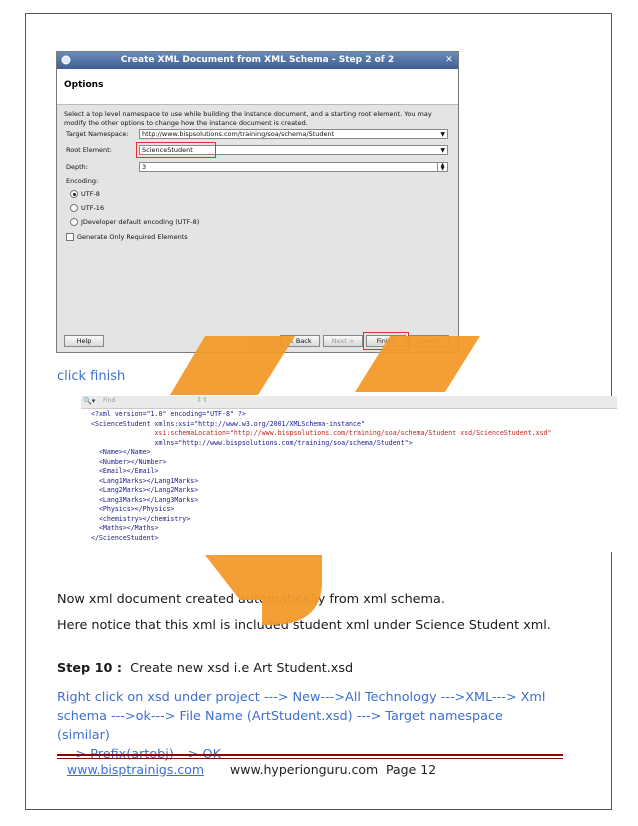  Describe the element at coordinates (135, 769) in the screenshot. I see `footer-link: www.bisptrainigs.com` at that location.